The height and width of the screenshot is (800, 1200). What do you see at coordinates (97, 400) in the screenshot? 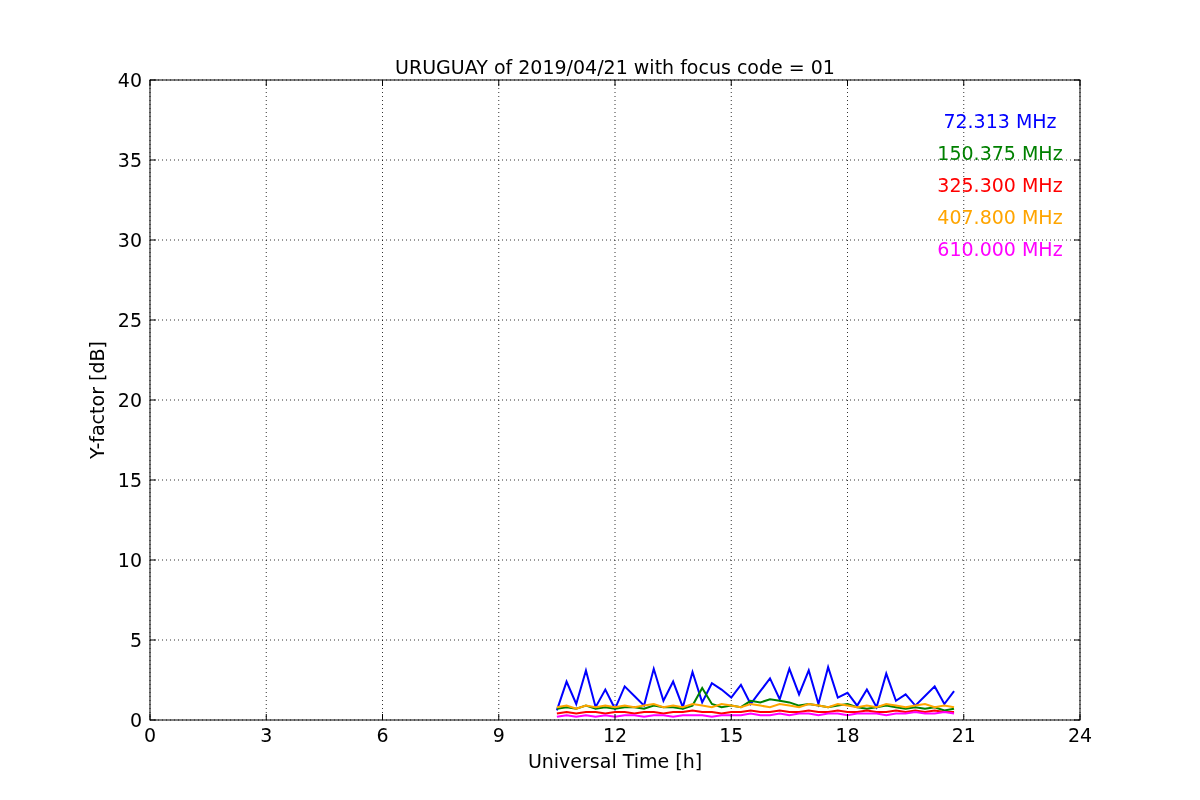
I see `axis-label: Y-factor [dB]` at bounding box center [97, 400].